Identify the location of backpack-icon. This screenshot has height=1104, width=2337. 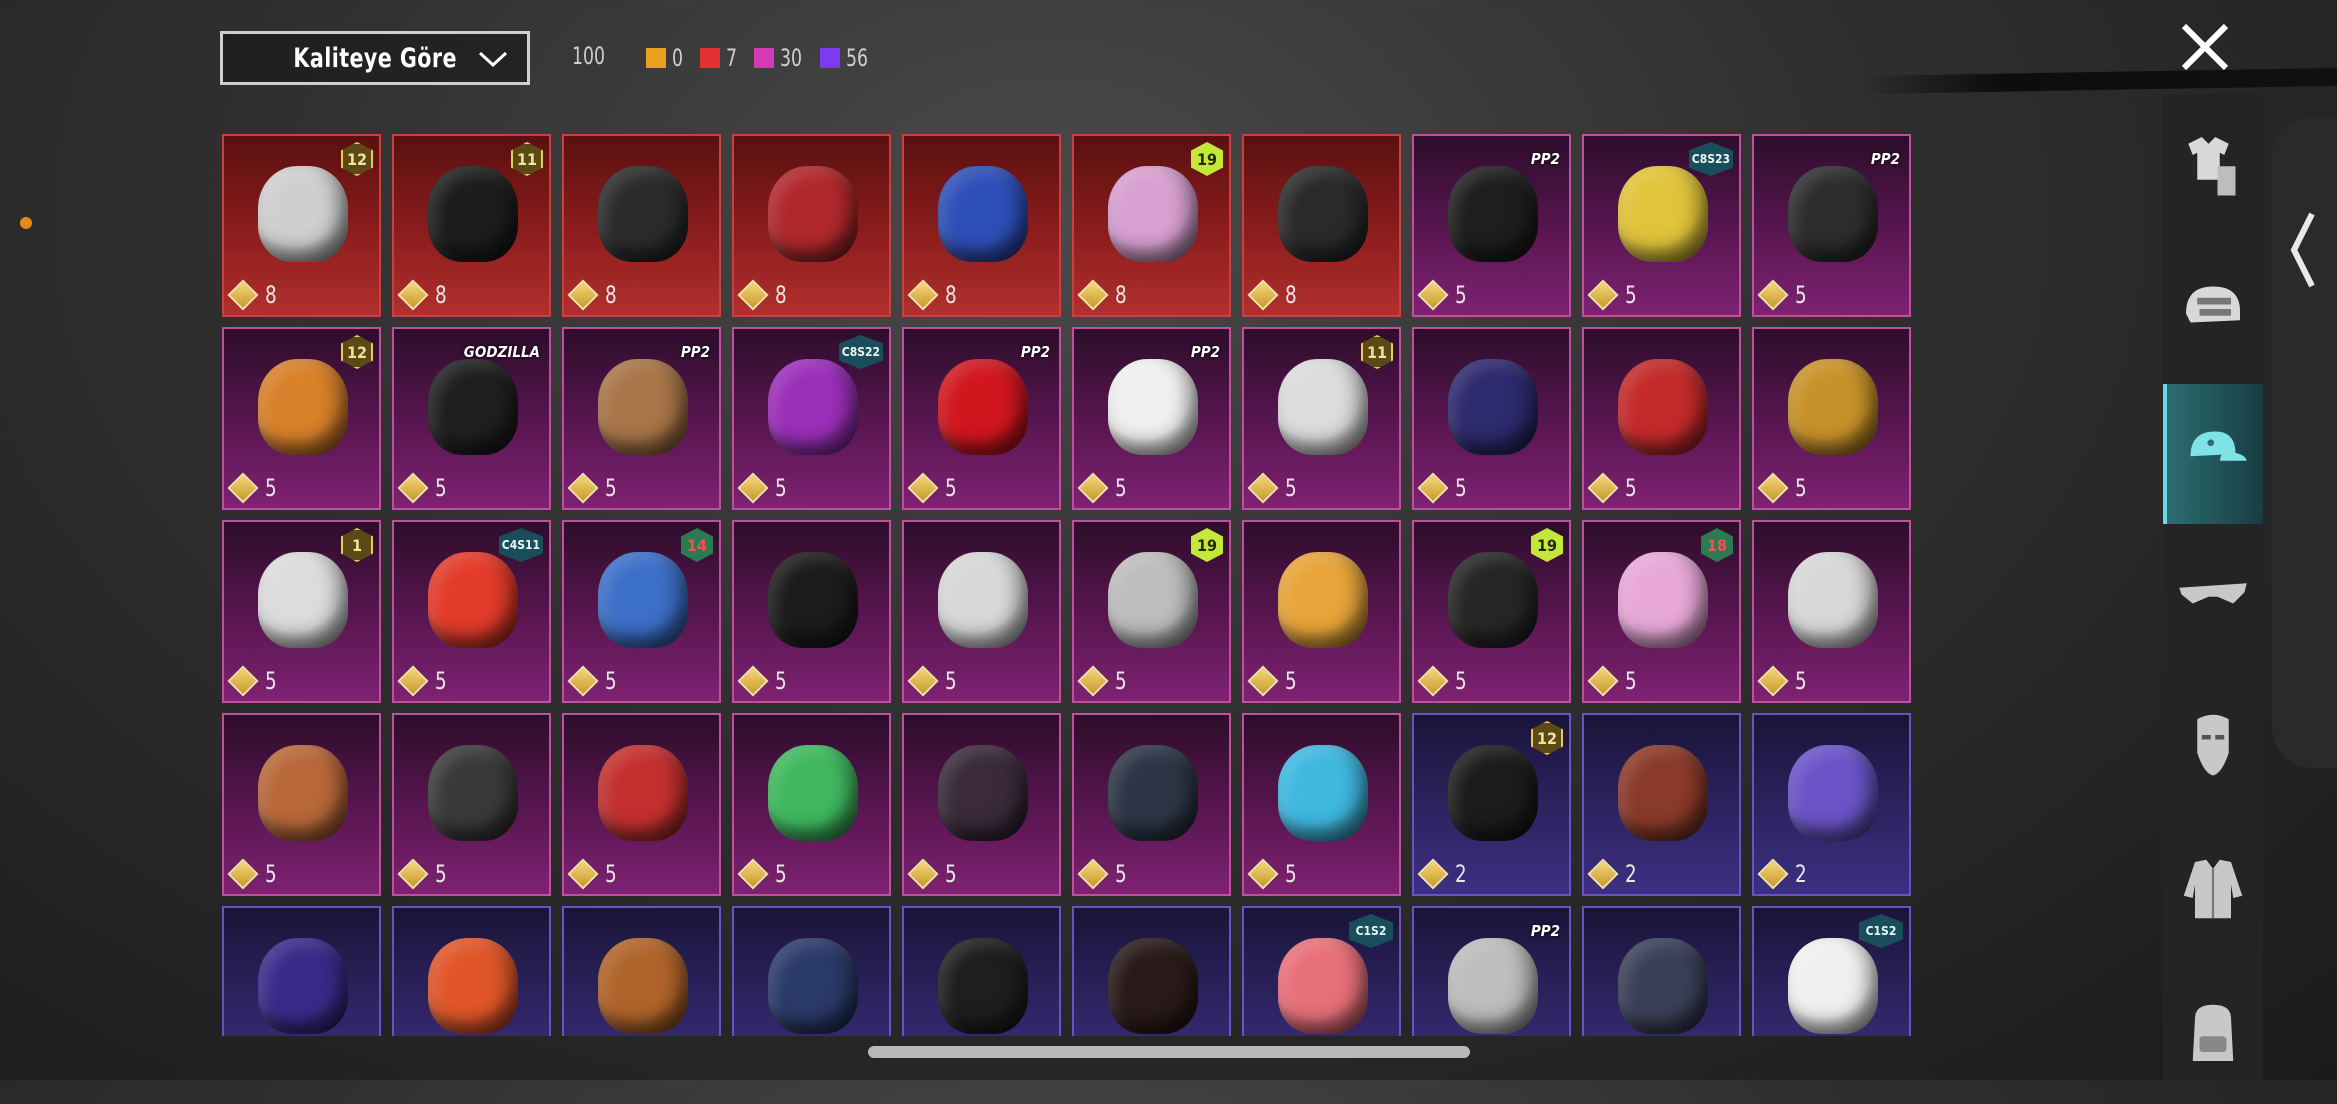
(2213, 1032).